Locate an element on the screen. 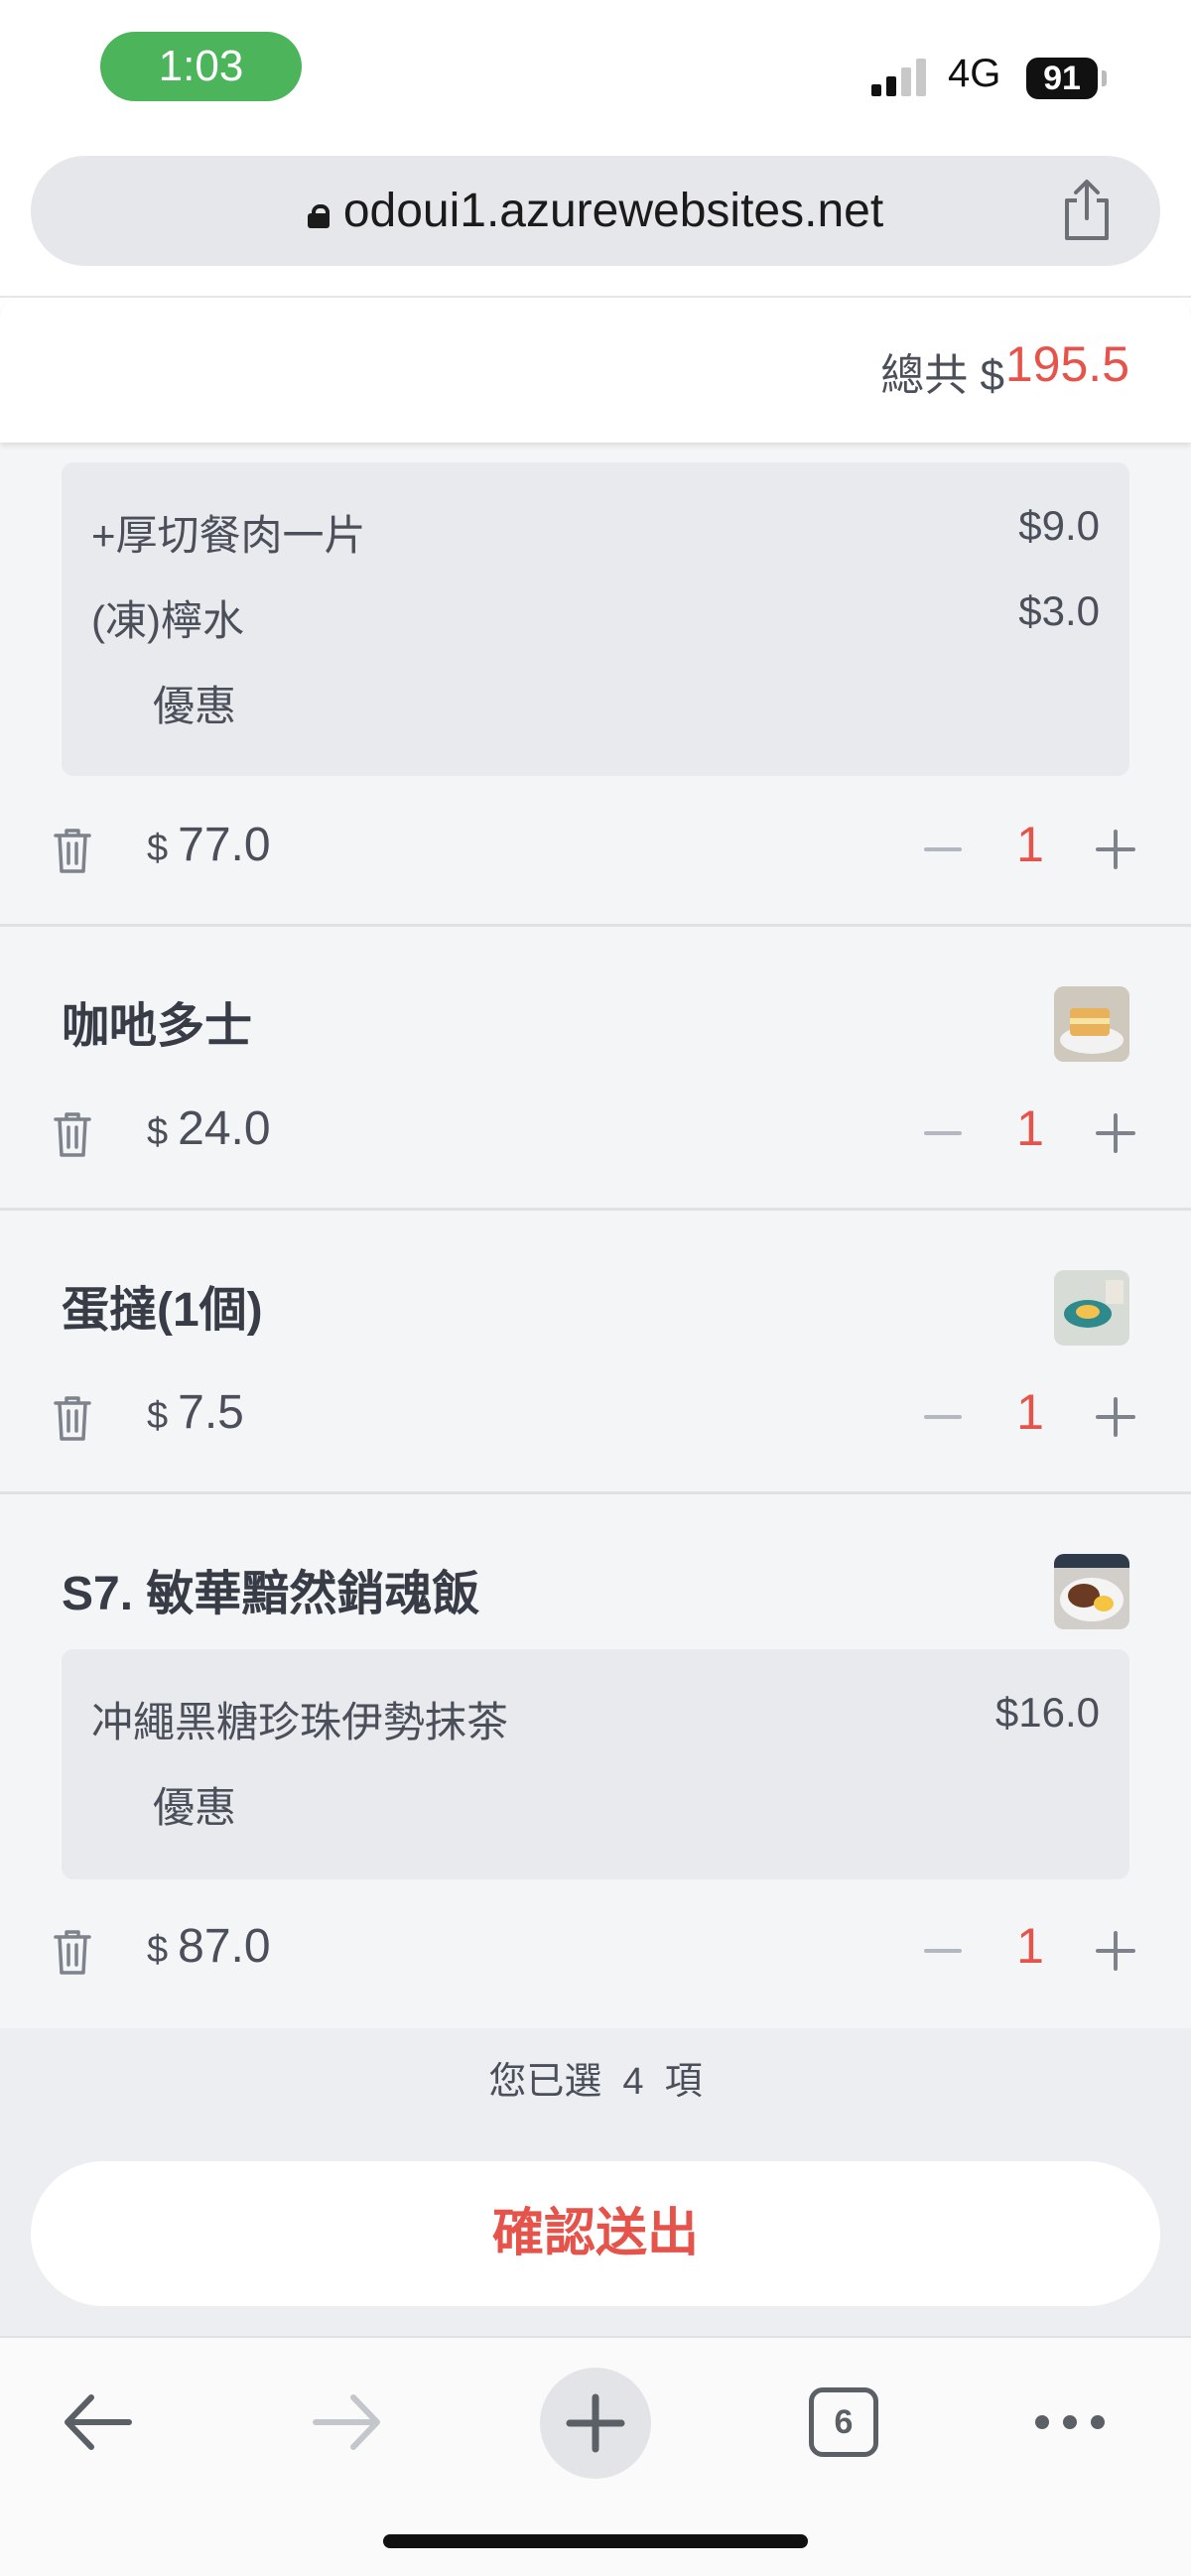  item-price: $87.0 is located at coordinates (209, 1947).